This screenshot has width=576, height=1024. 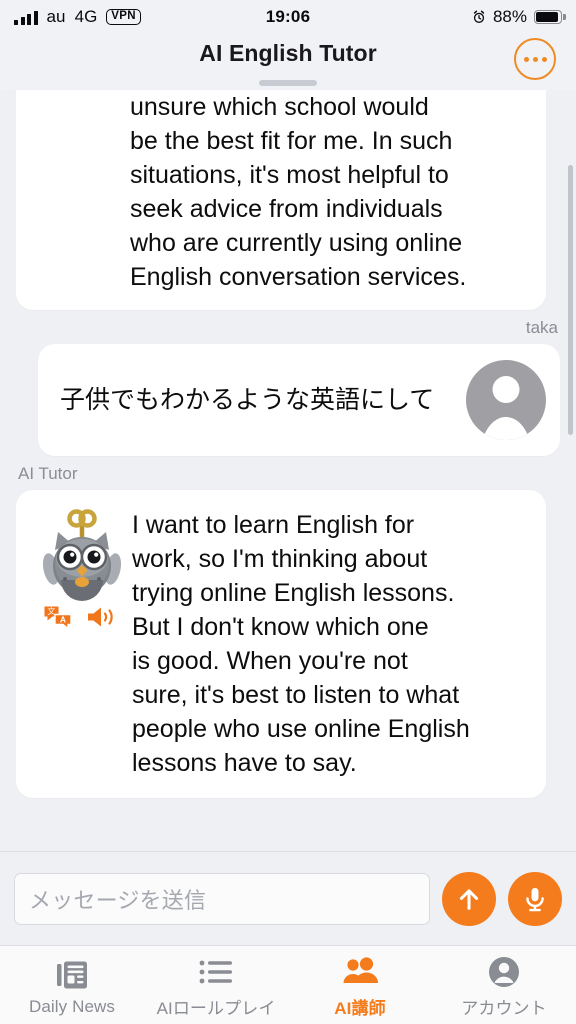 What do you see at coordinates (72, 1006) in the screenshot?
I see `tab-label: Daily News` at bounding box center [72, 1006].